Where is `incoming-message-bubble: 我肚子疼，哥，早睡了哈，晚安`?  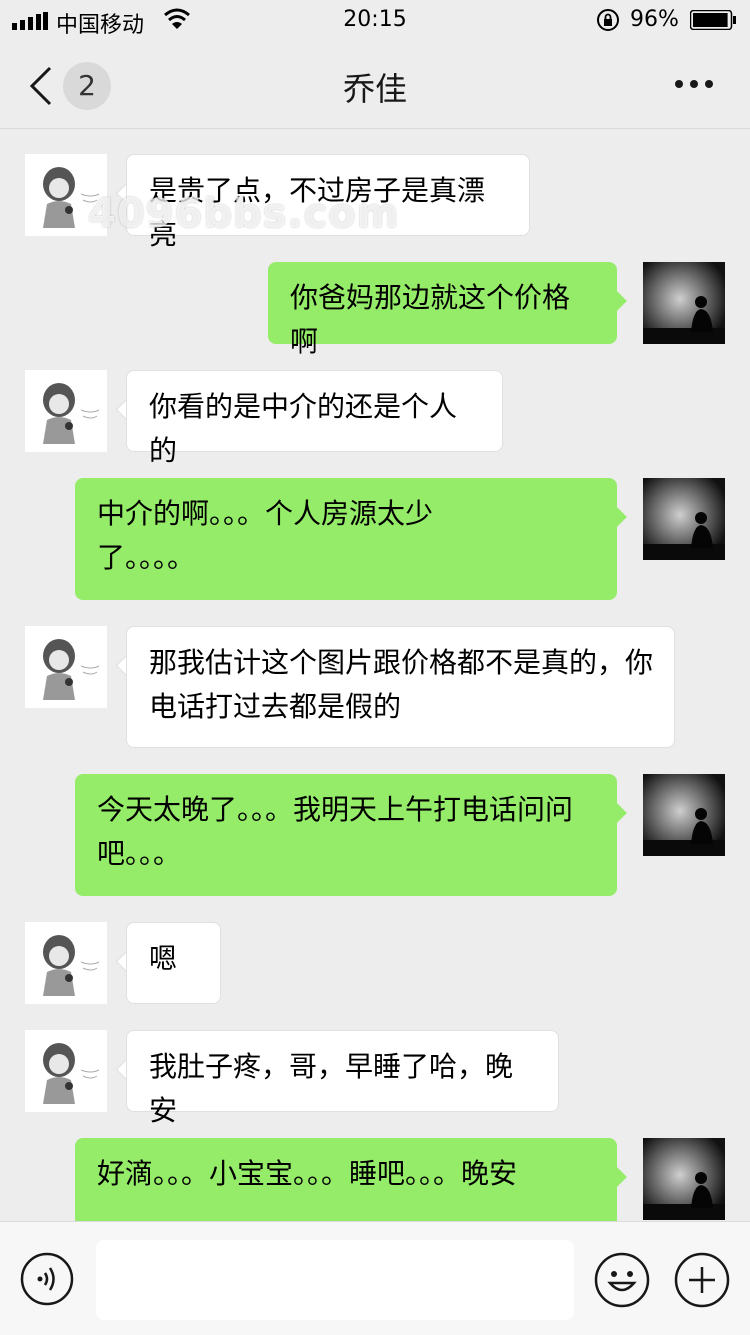 incoming-message-bubble: 我肚子疼，哥，早睡了哈，晚安 is located at coordinates (342, 1078).